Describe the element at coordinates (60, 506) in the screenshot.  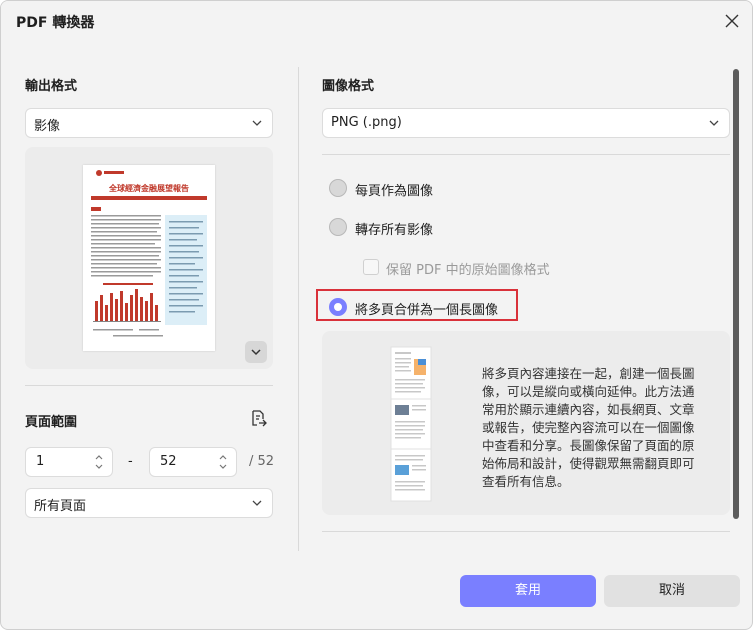
I see `page-subset-value: 所有頁面` at that location.